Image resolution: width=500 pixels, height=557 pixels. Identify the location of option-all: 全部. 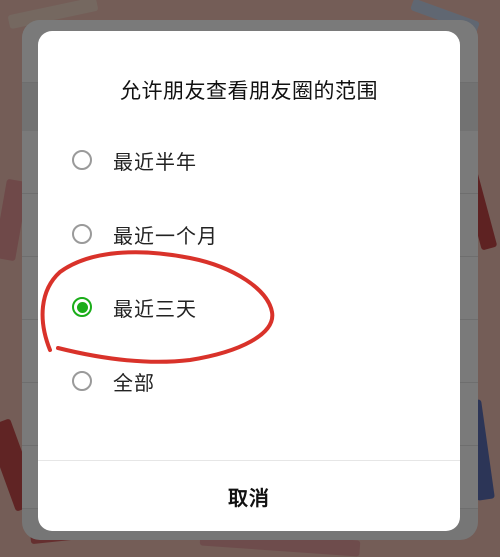
(113, 381).